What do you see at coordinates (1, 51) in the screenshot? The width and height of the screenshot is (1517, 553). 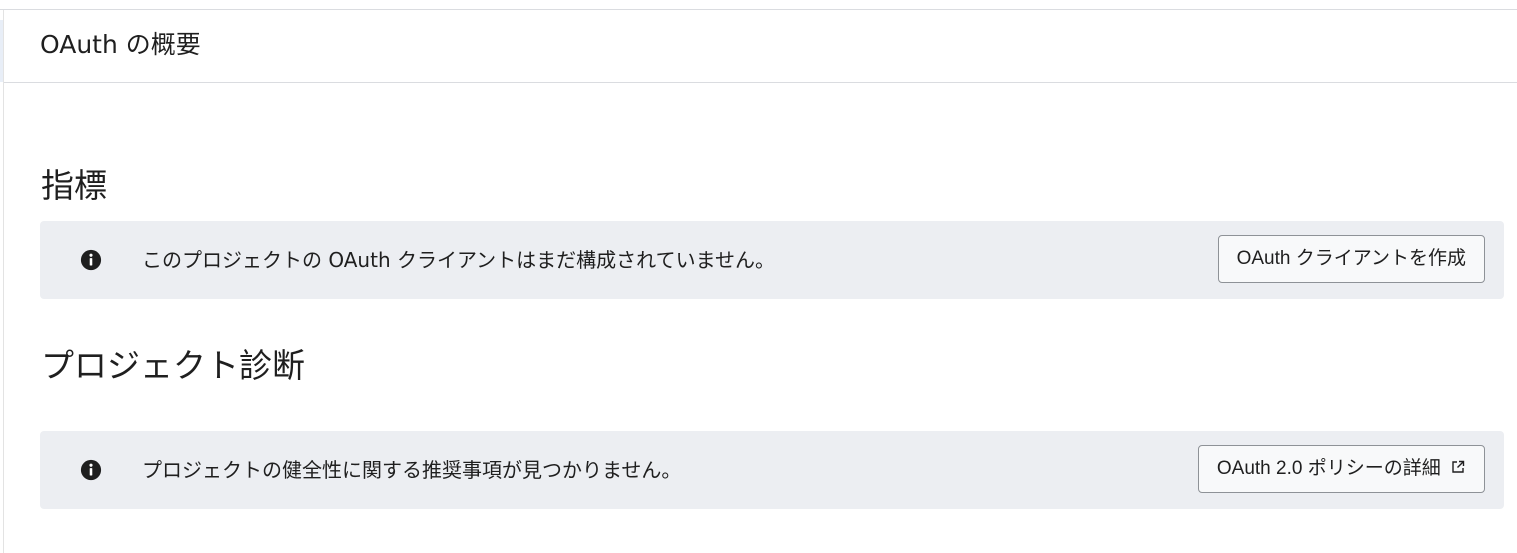 I see `left-rail-accent` at bounding box center [1, 51].